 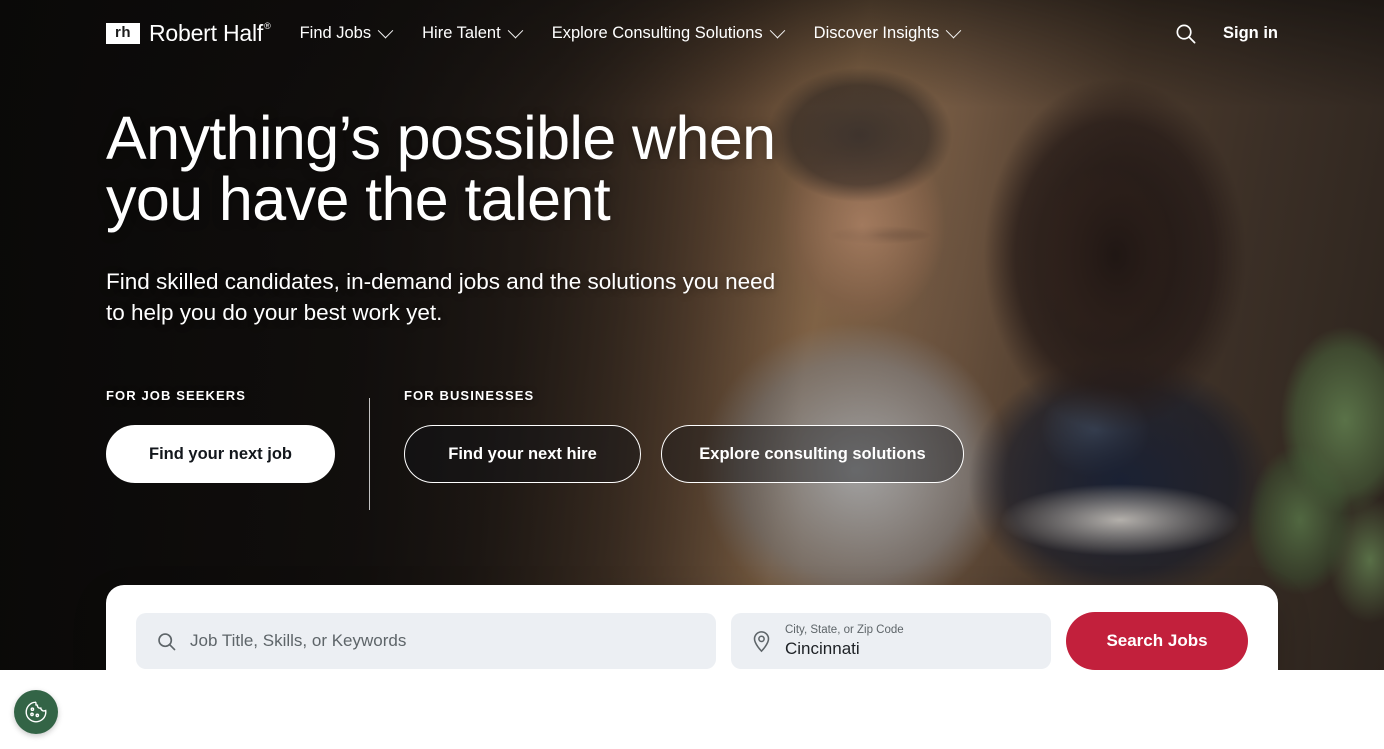 I want to click on cta-label-job-seekers: FOR JOB SEEKERS, so click(x=176, y=395).